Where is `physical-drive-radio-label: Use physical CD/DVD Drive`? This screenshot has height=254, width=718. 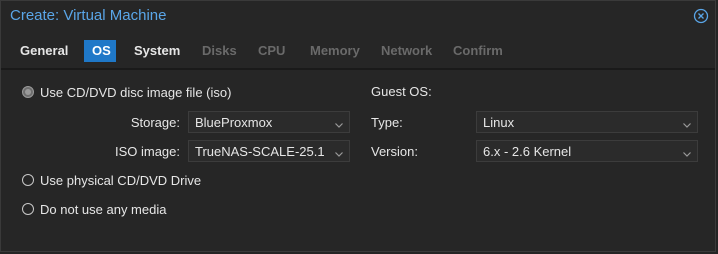 physical-drive-radio-label: Use physical CD/DVD Drive is located at coordinates (121, 180).